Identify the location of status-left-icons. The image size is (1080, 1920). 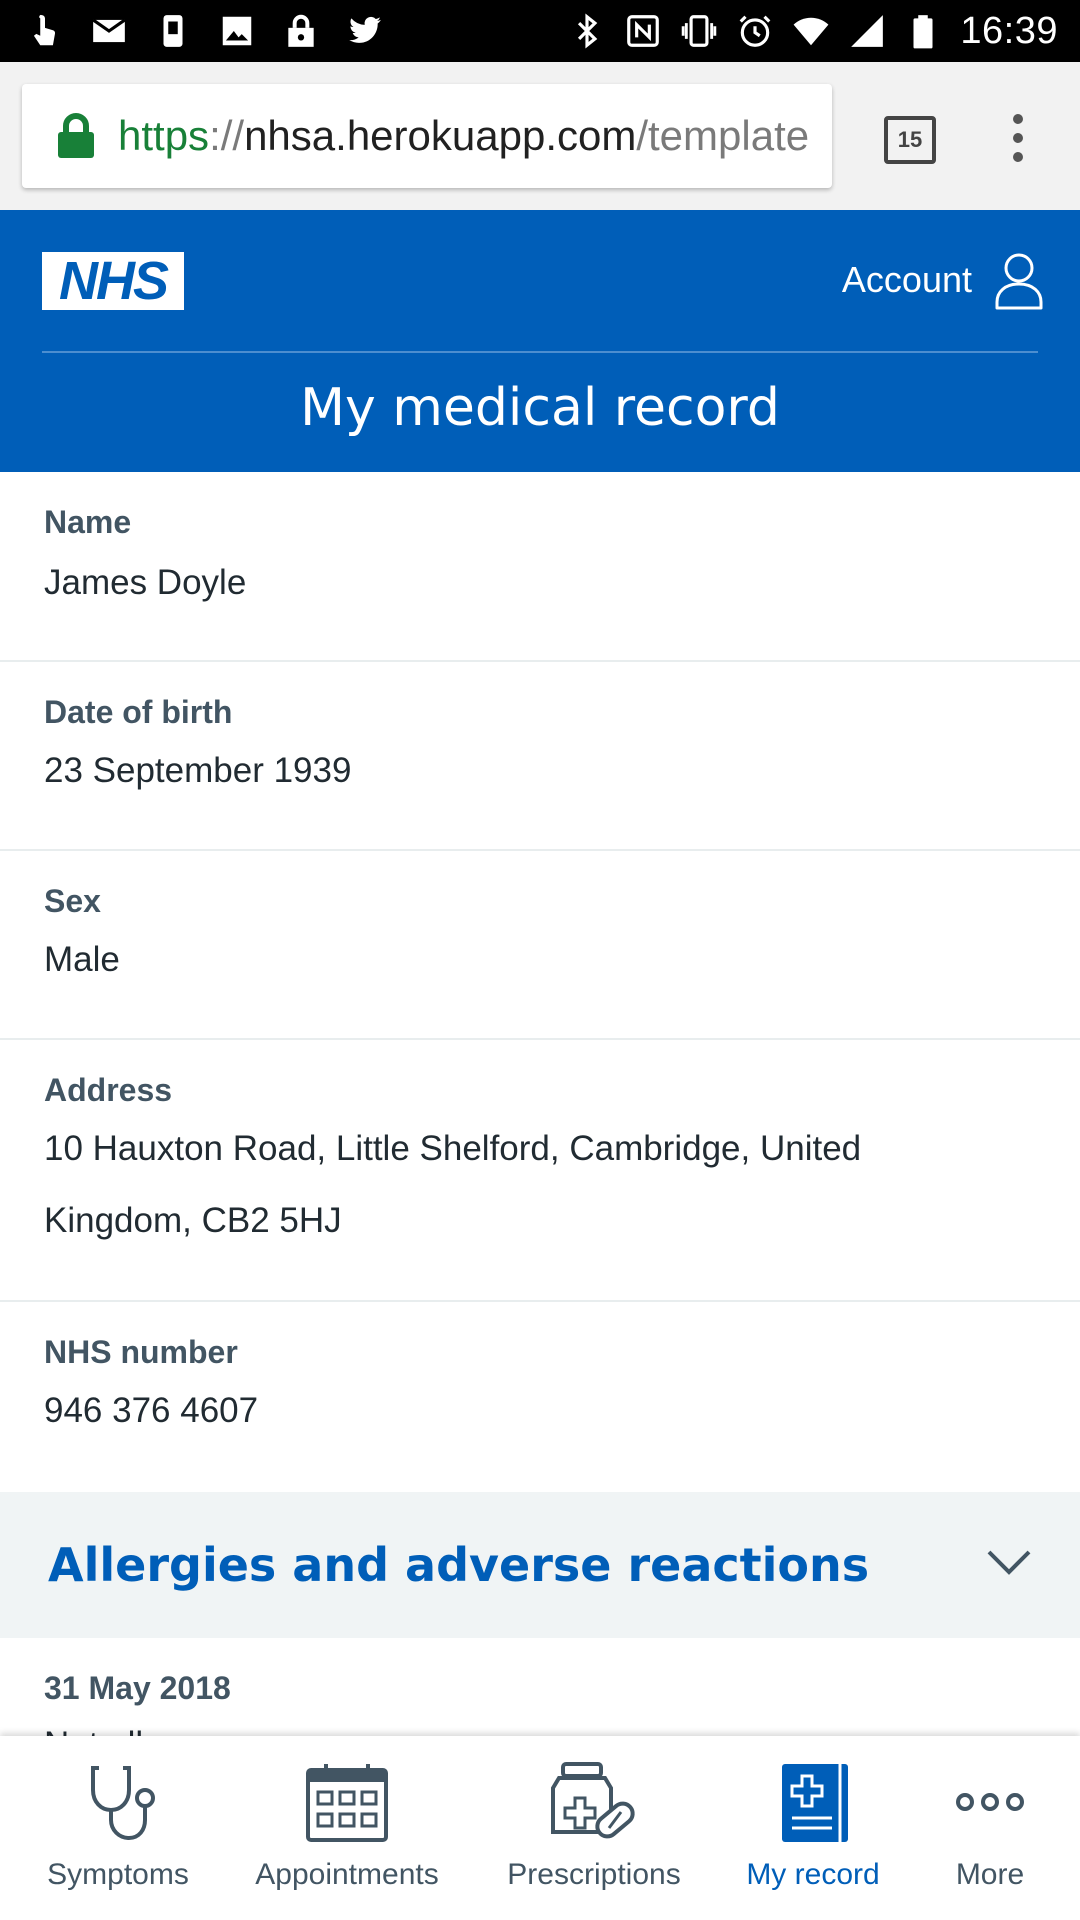
(192, 31).